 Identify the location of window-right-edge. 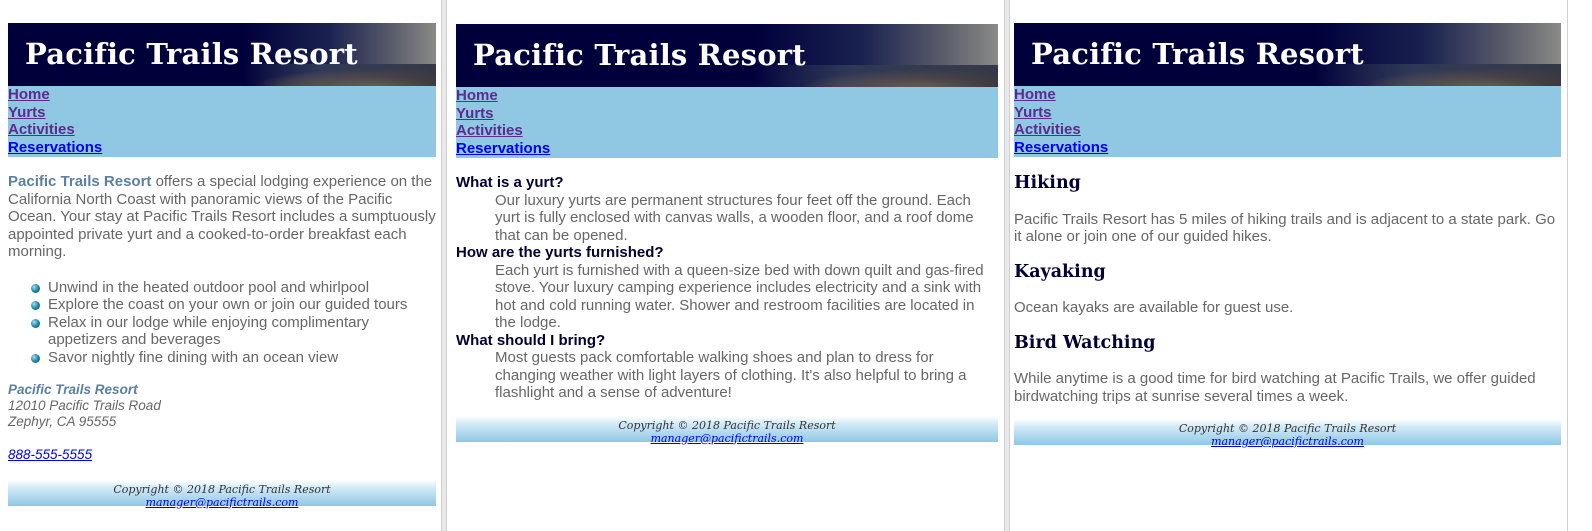
(1567, 265).